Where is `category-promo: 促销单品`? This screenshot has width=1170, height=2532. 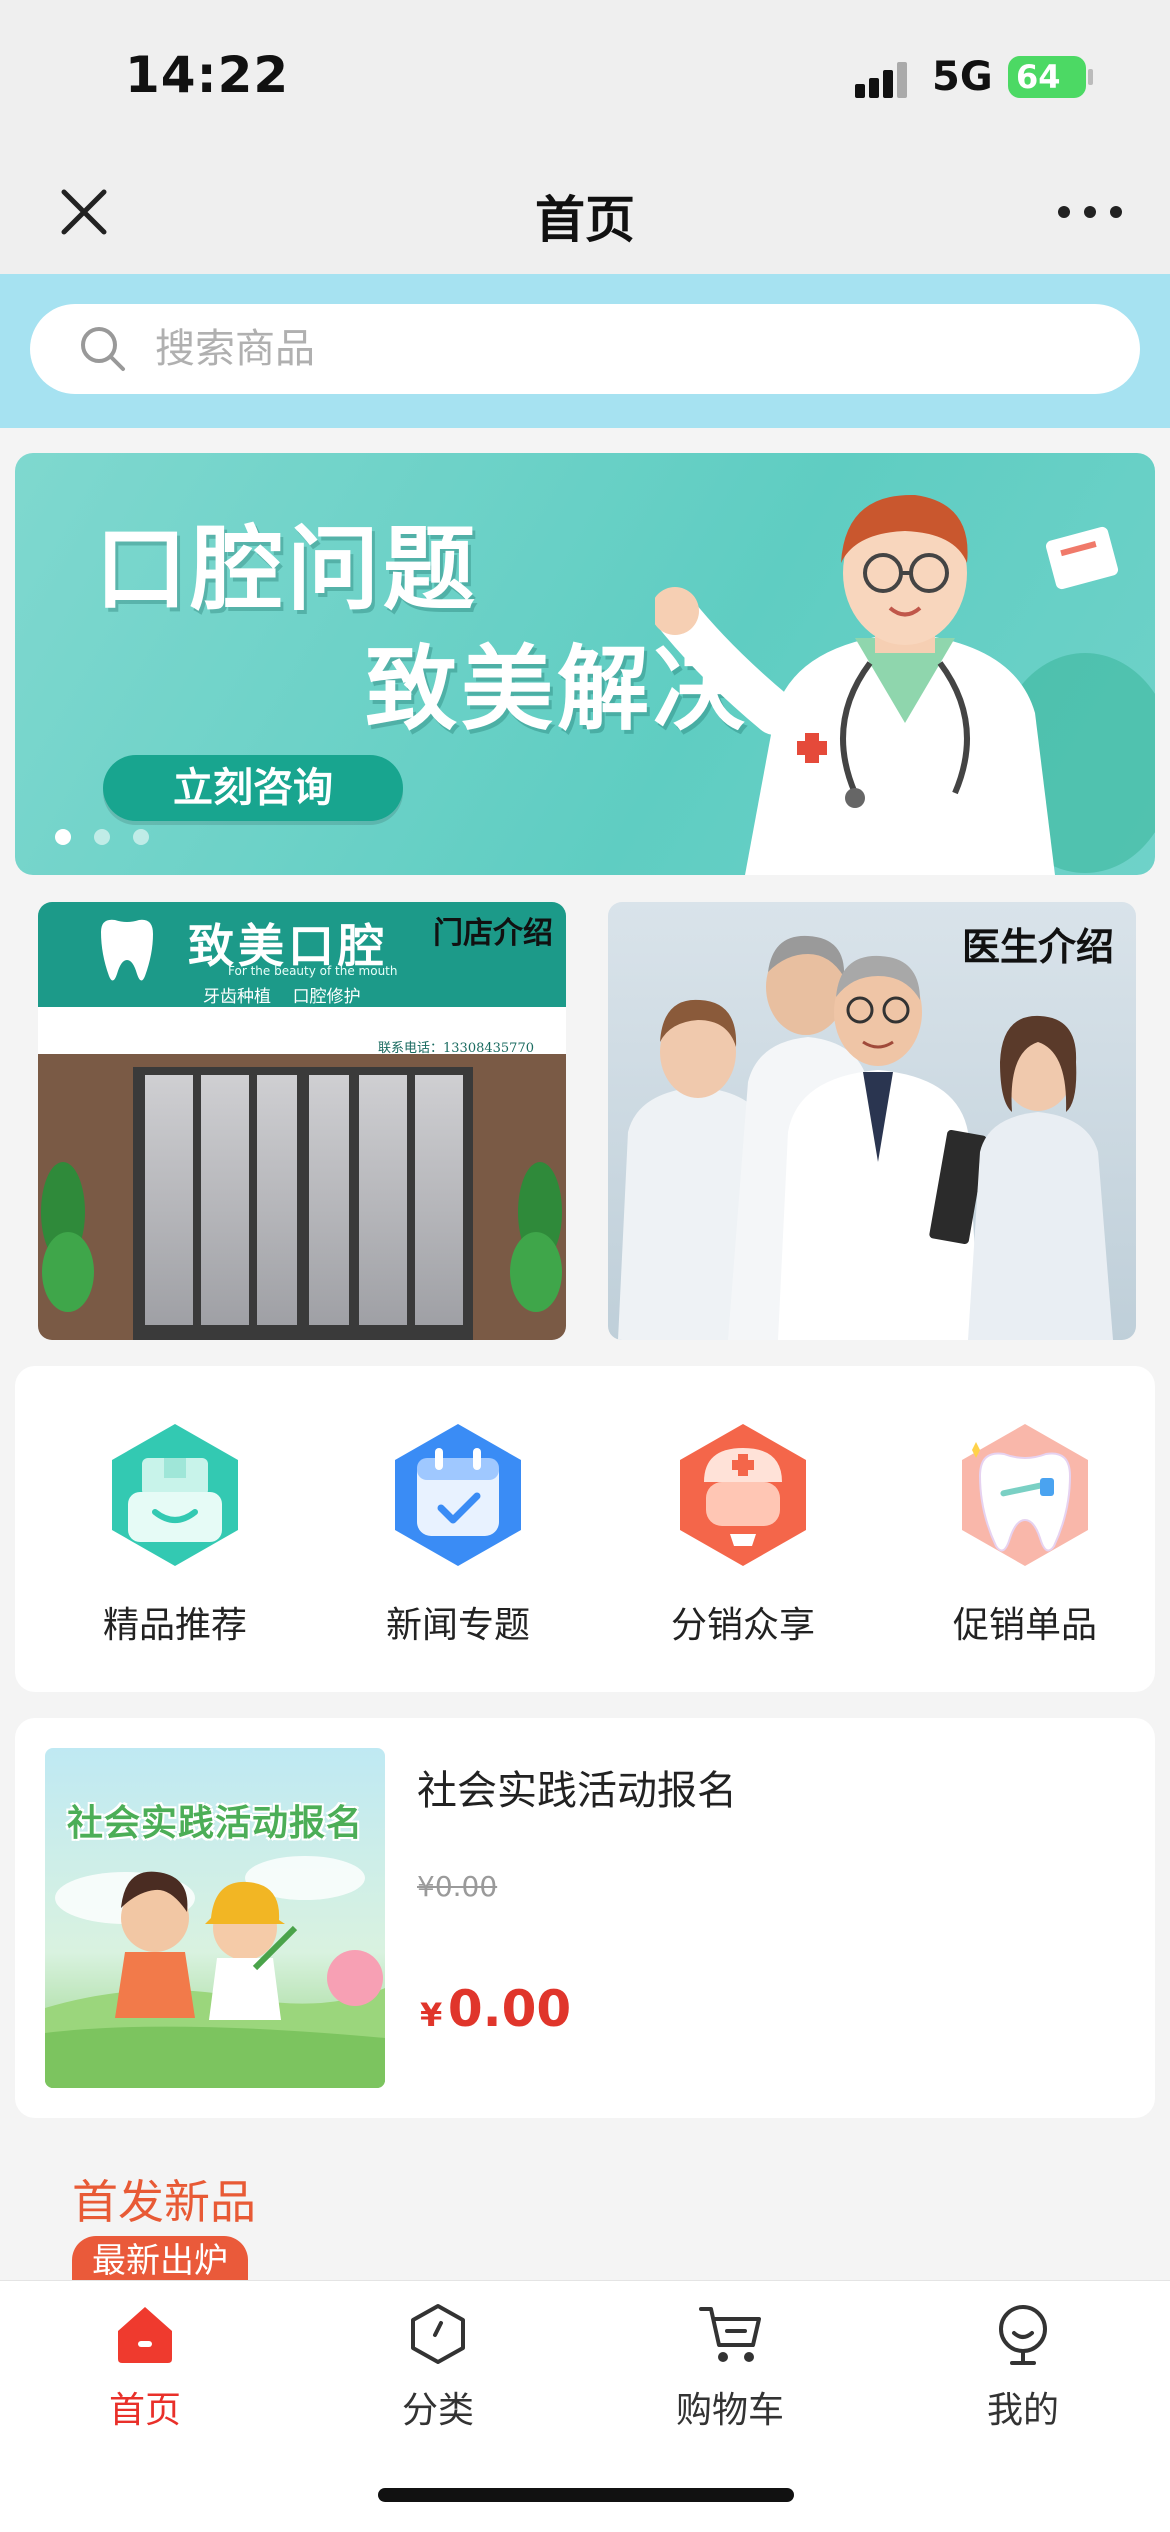 category-promo: 促销单品 is located at coordinates (1025, 1534).